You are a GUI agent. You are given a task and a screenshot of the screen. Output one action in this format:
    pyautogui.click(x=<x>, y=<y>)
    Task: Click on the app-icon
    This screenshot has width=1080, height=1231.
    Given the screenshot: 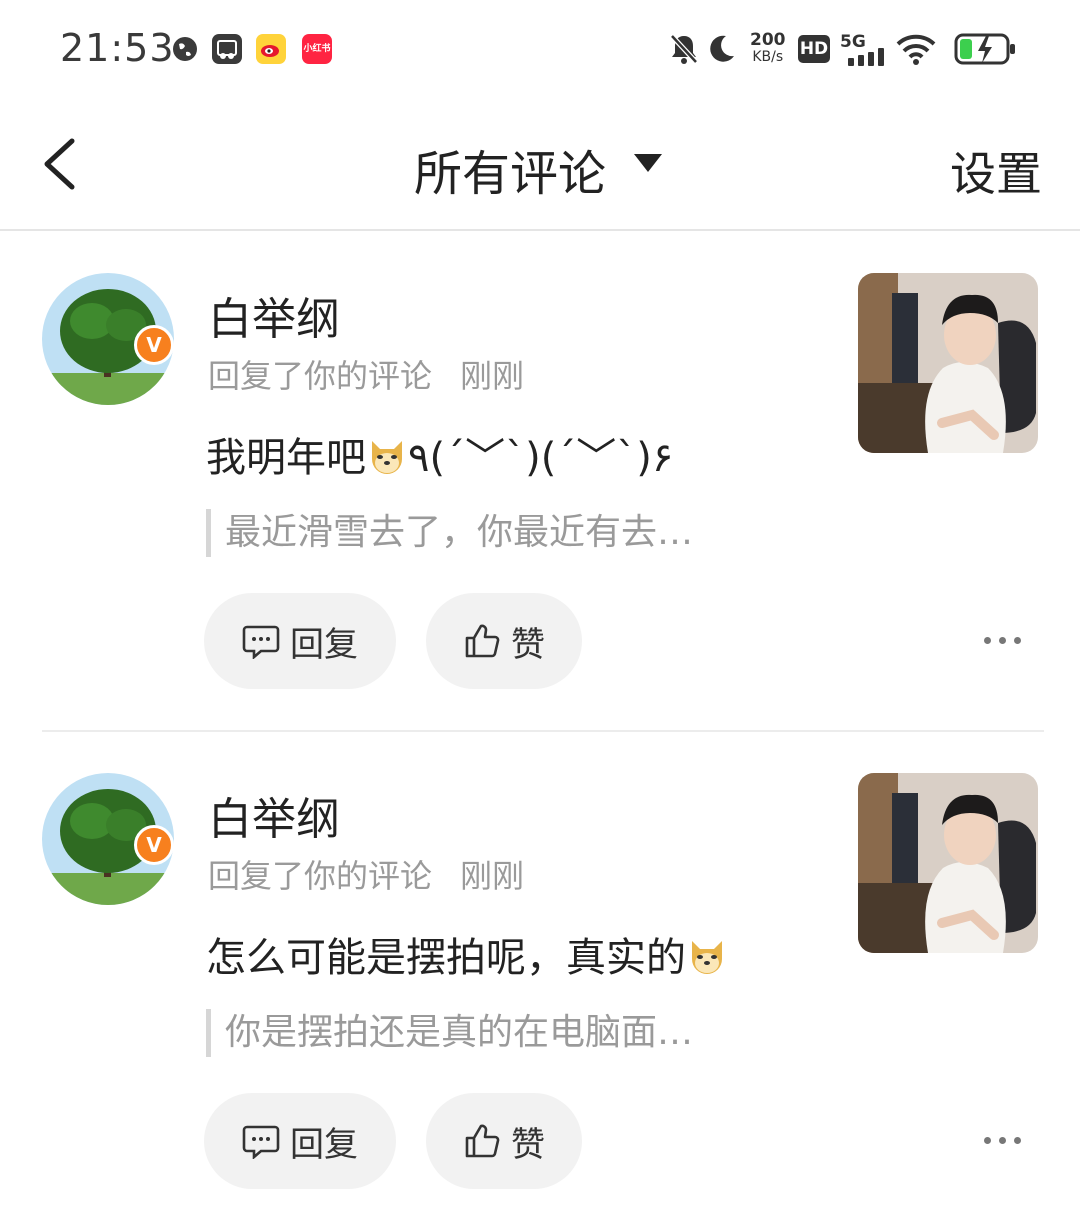 What is the action you would take?
    pyautogui.click(x=227, y=49)
    